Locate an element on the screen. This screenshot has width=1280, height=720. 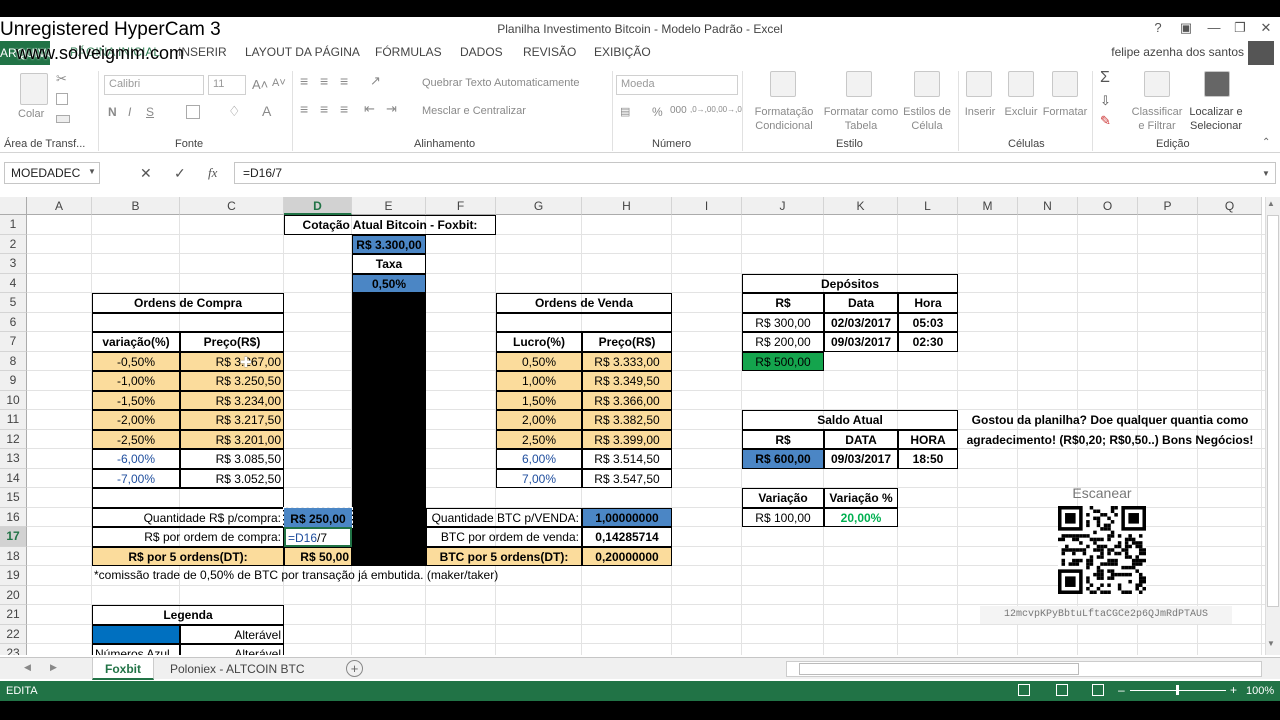
legend-alteravel: Alterável is located at coordinates (232, 634).